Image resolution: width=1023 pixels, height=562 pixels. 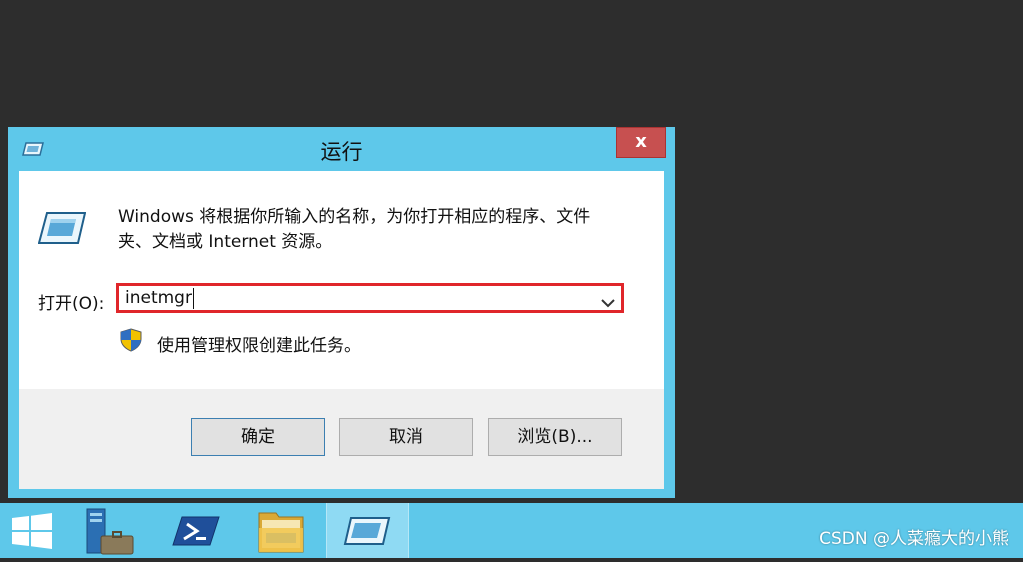 I want to click on run-icon, so click(x=367, y=531).